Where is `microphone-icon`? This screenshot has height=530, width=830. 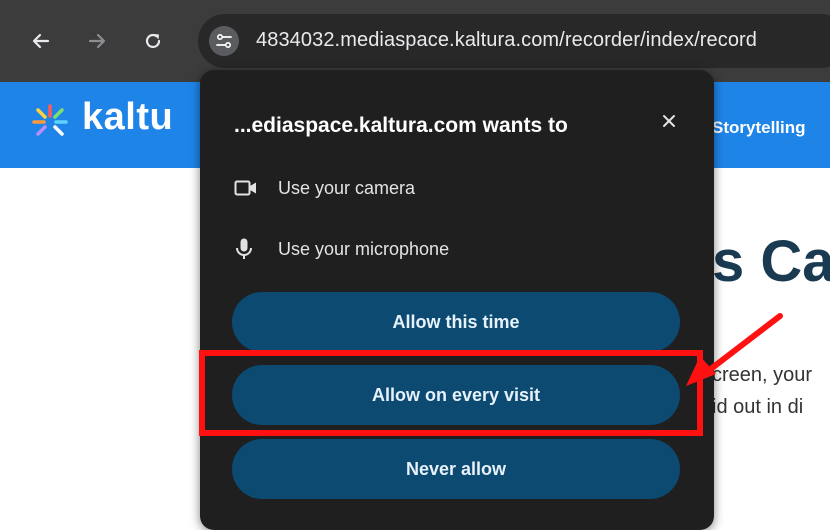
microphone-icon is located at coordinates (244, 248).